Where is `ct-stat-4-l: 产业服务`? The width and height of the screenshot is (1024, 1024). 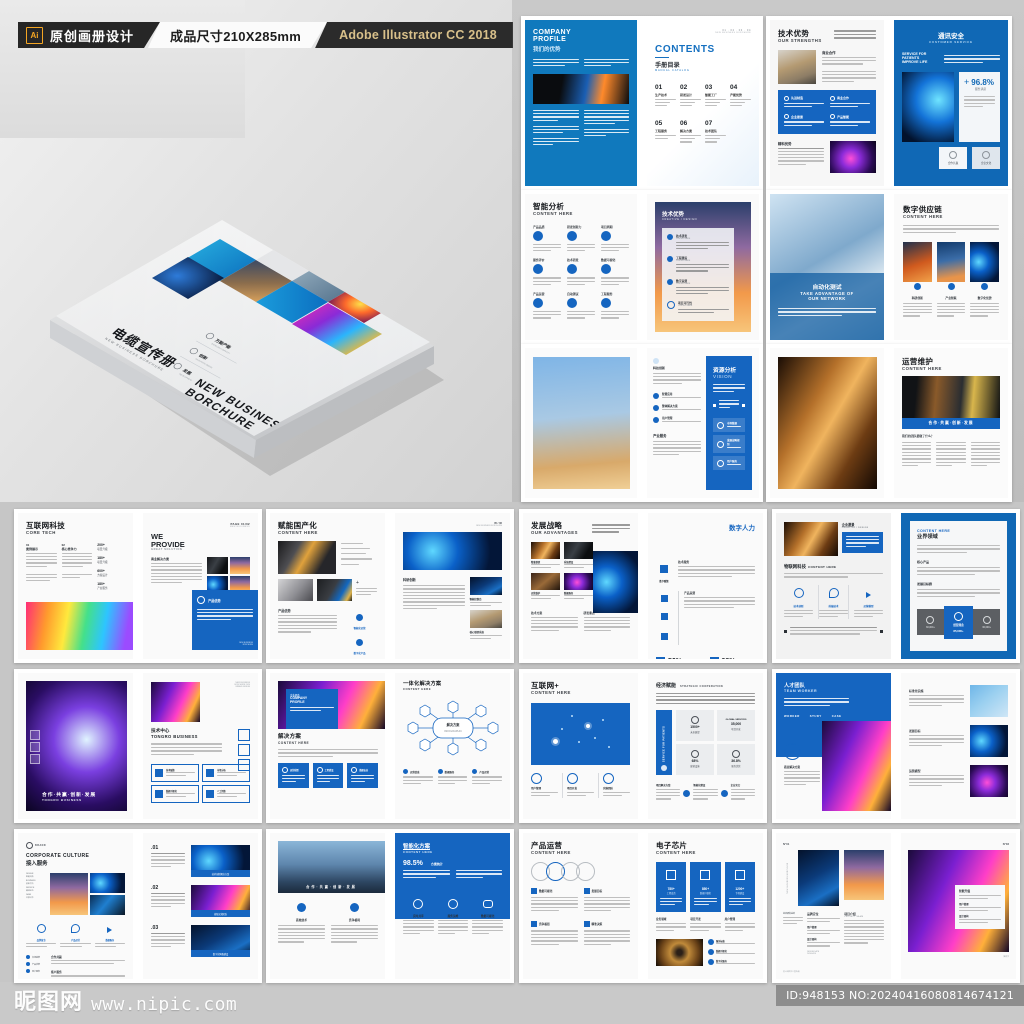
ct-stat-4-l: 产业服务 is located at coordinates (102, 588).